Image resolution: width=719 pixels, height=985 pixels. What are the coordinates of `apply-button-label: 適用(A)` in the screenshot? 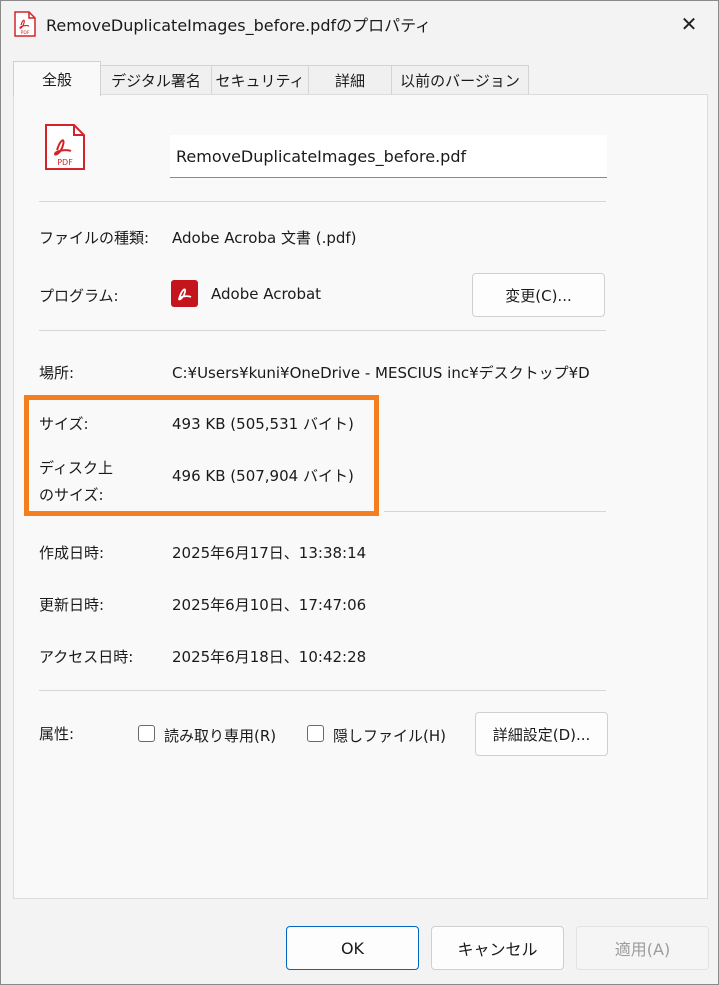 It's located at (642, 949).